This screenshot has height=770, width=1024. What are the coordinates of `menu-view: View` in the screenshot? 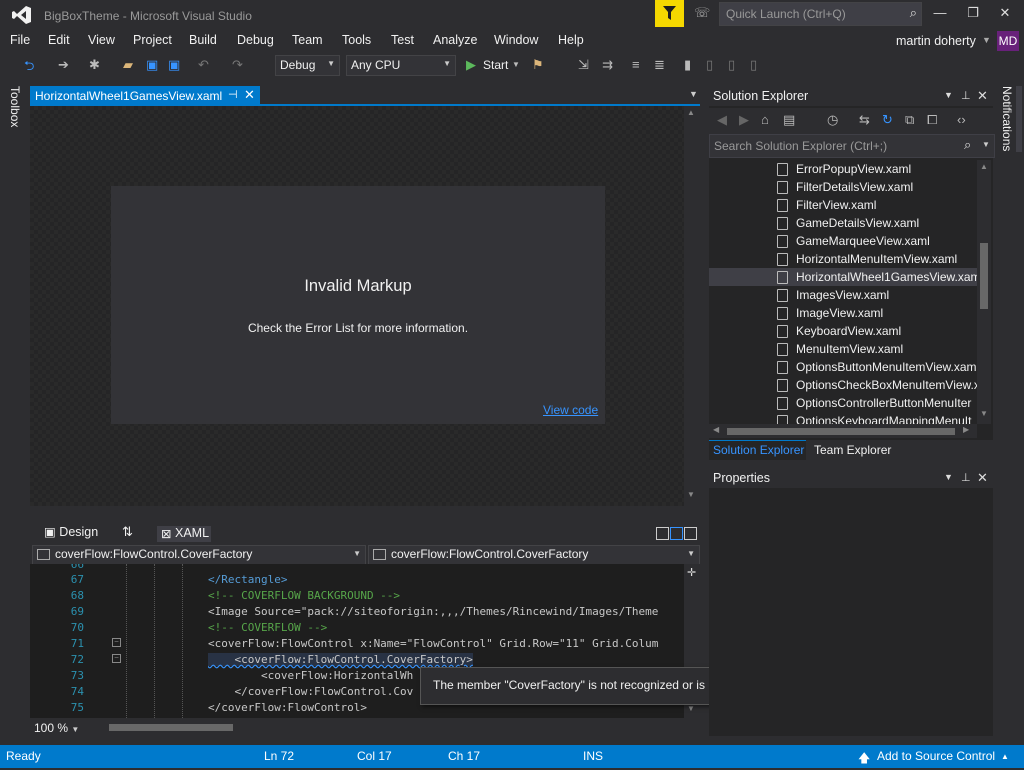 It's located at (101, 40).